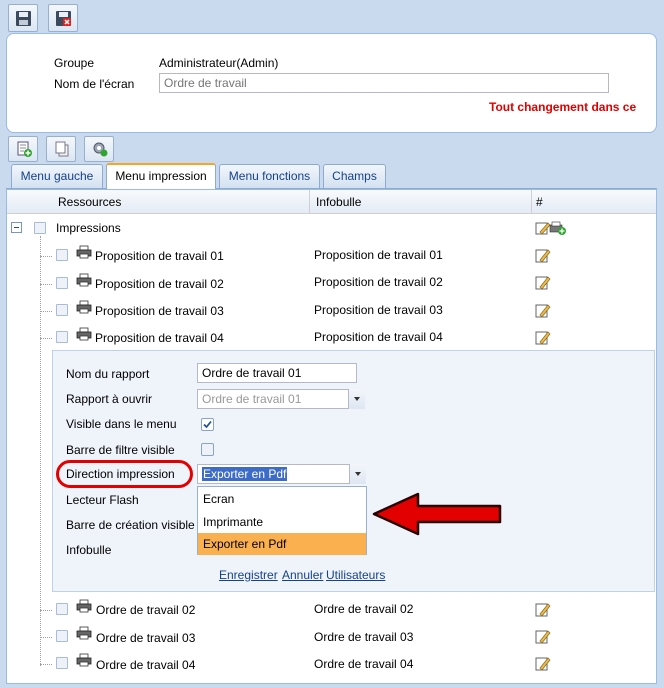  I want to click on save-button, so click(23, 18).